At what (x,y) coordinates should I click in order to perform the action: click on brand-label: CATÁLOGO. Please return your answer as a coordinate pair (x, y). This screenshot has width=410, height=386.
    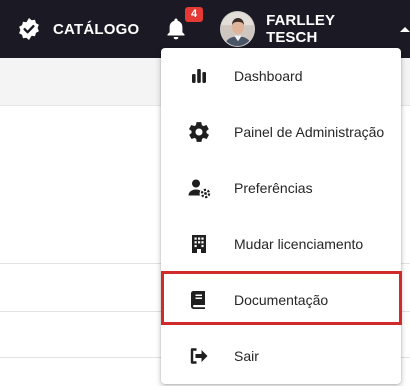
    Looking at the image, I should click on (96, 29).